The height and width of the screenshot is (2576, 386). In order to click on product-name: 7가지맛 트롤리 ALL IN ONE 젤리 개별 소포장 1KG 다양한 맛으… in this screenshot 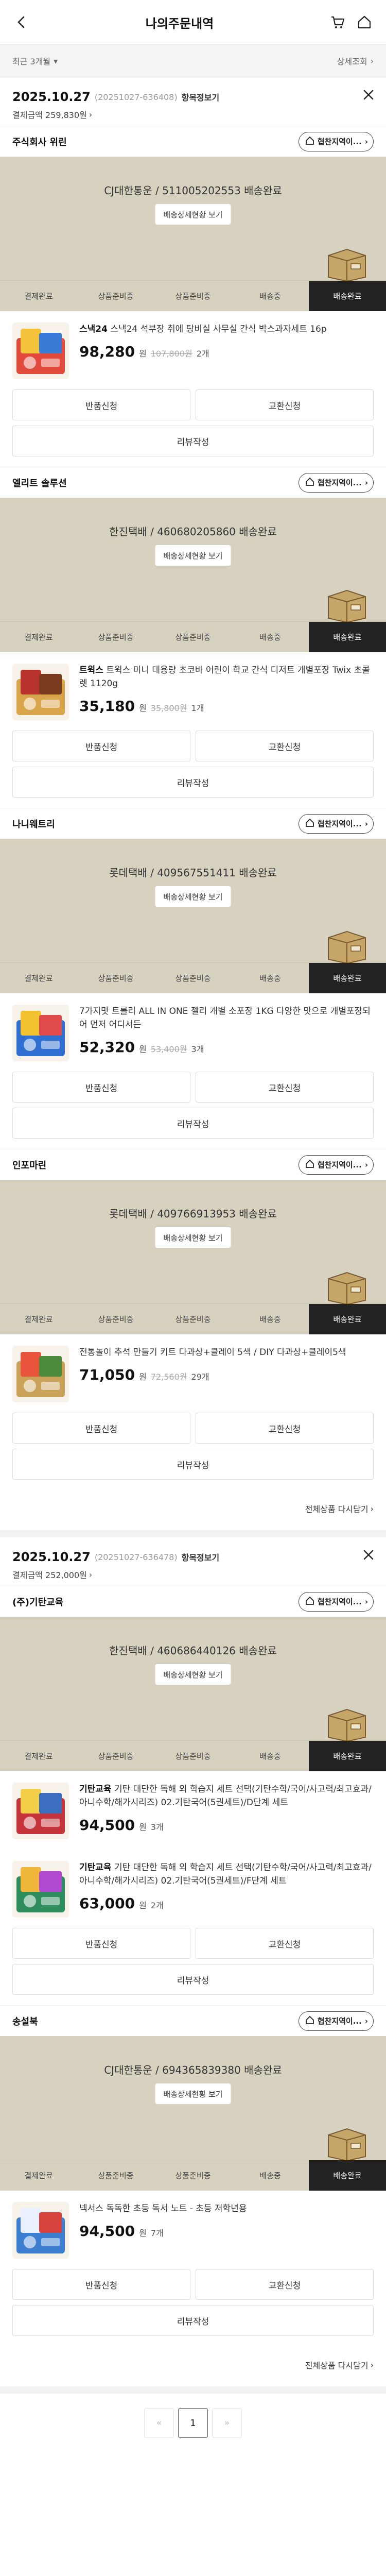, I will do `click(227, 1018)`.